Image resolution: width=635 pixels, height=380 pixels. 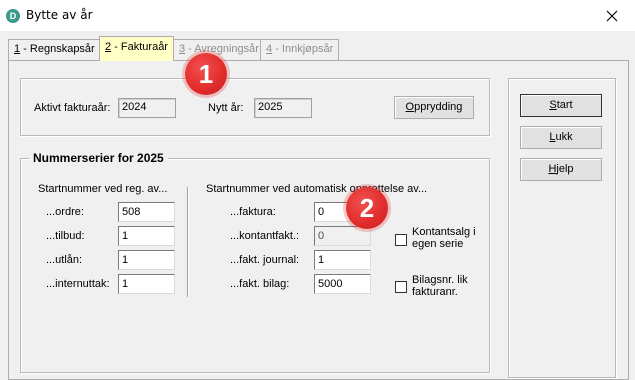 I want to click on tab-fakturaar: 2 - Fakturaår, so click(x=136, y=48).